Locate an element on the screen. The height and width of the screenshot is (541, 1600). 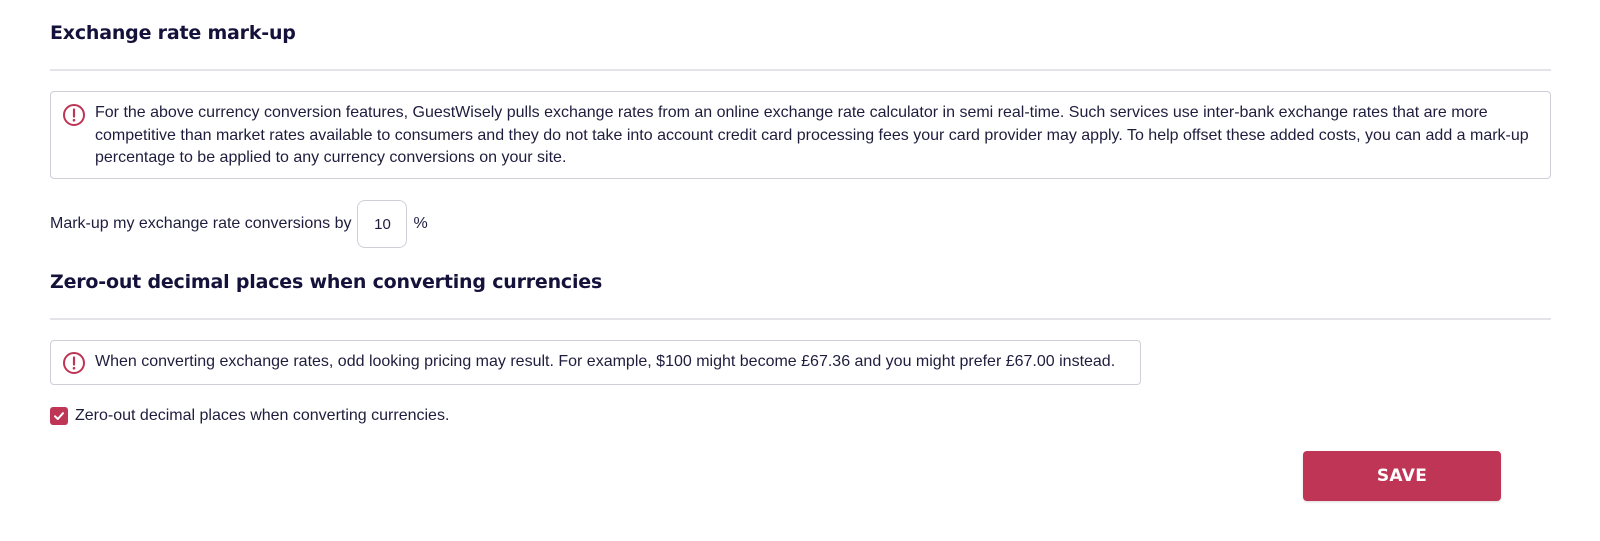
markup-section-title: Exchange rate mark-up is located at coordinates (173, 33).